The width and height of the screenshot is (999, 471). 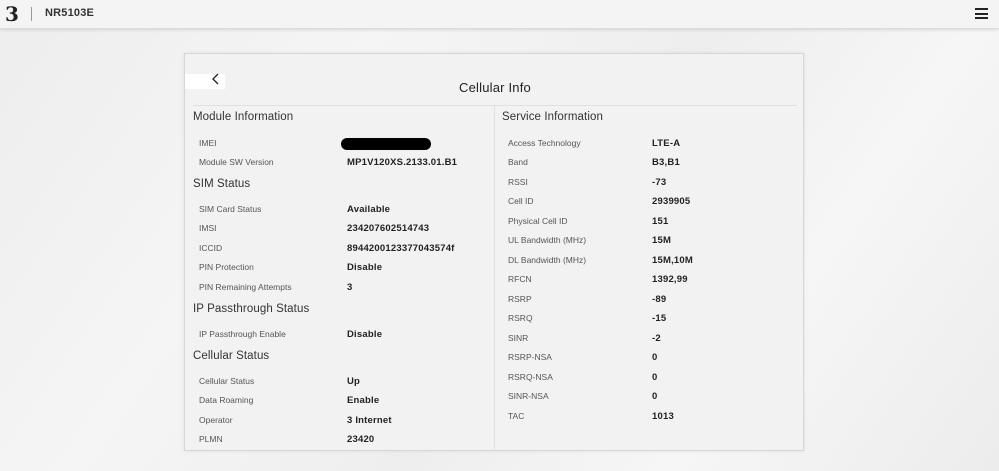 What do you see at coordinates (361, 439) in the screenshot?
I see `value-plmn: 23420` at bounding box center [361, 439].